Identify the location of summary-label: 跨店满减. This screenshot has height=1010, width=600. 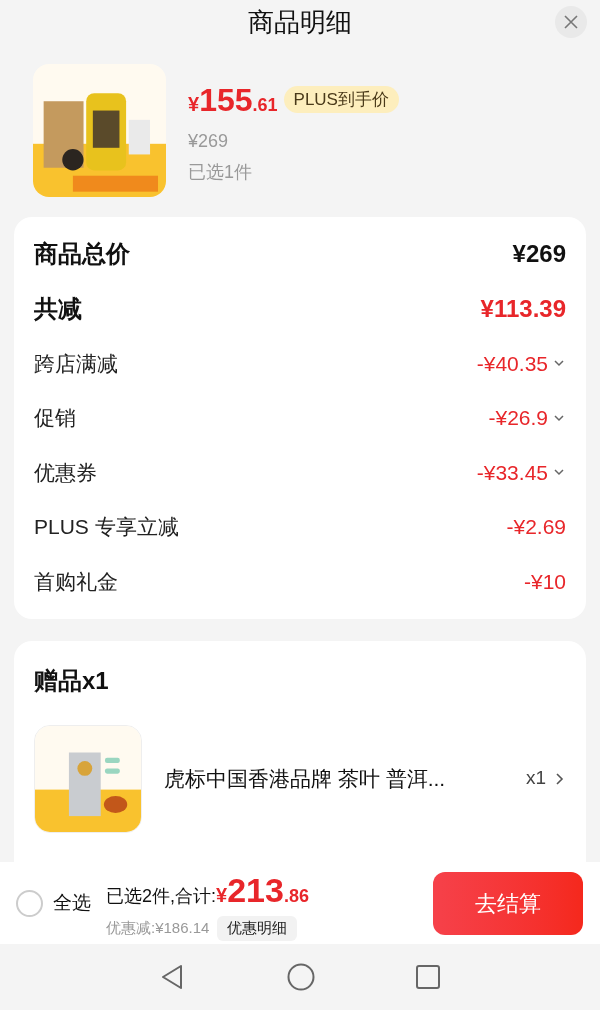
(76, 363).